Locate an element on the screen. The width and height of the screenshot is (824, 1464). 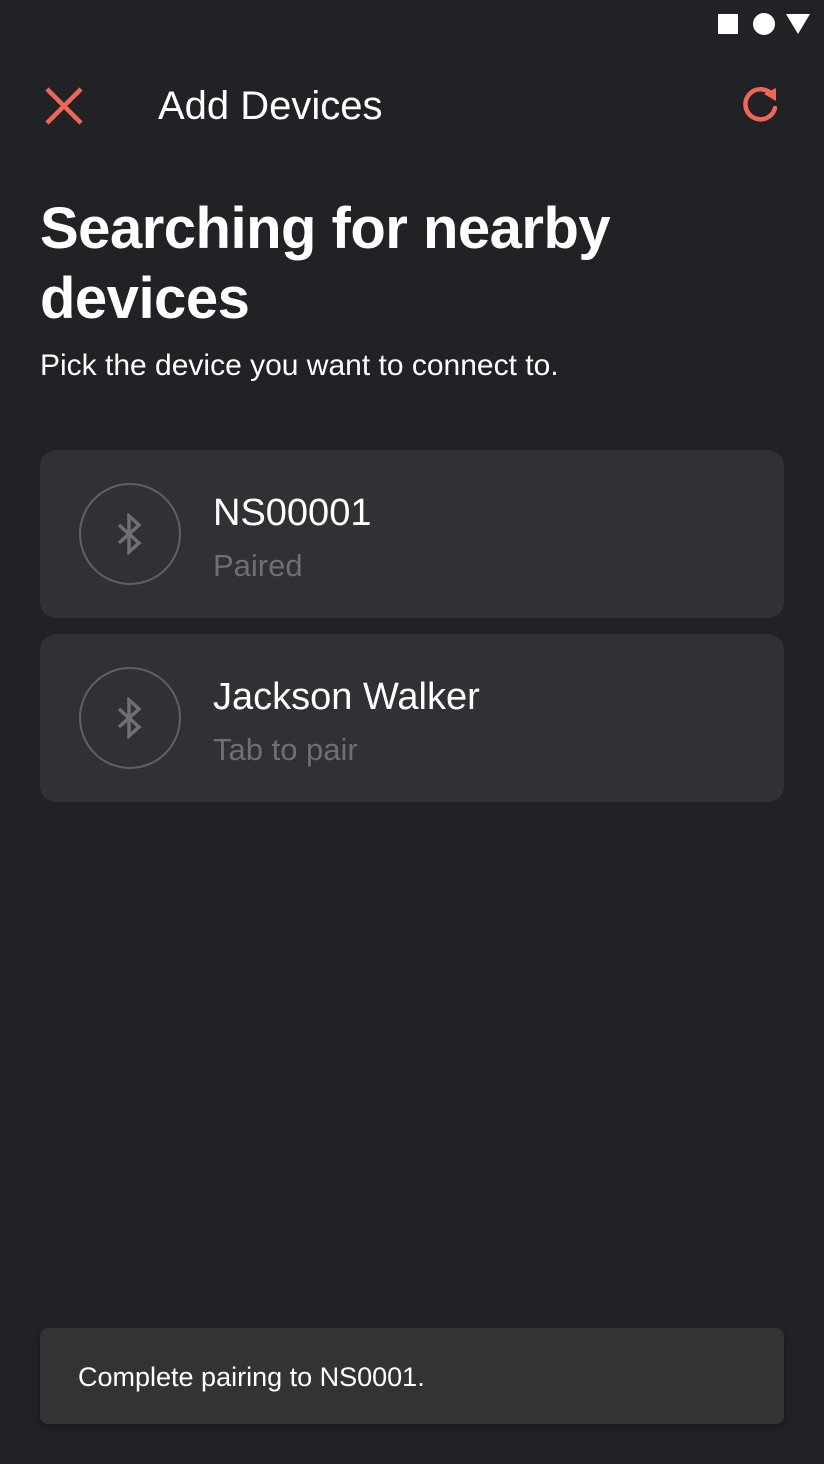
close-icon is located at coordinates (64, 106).